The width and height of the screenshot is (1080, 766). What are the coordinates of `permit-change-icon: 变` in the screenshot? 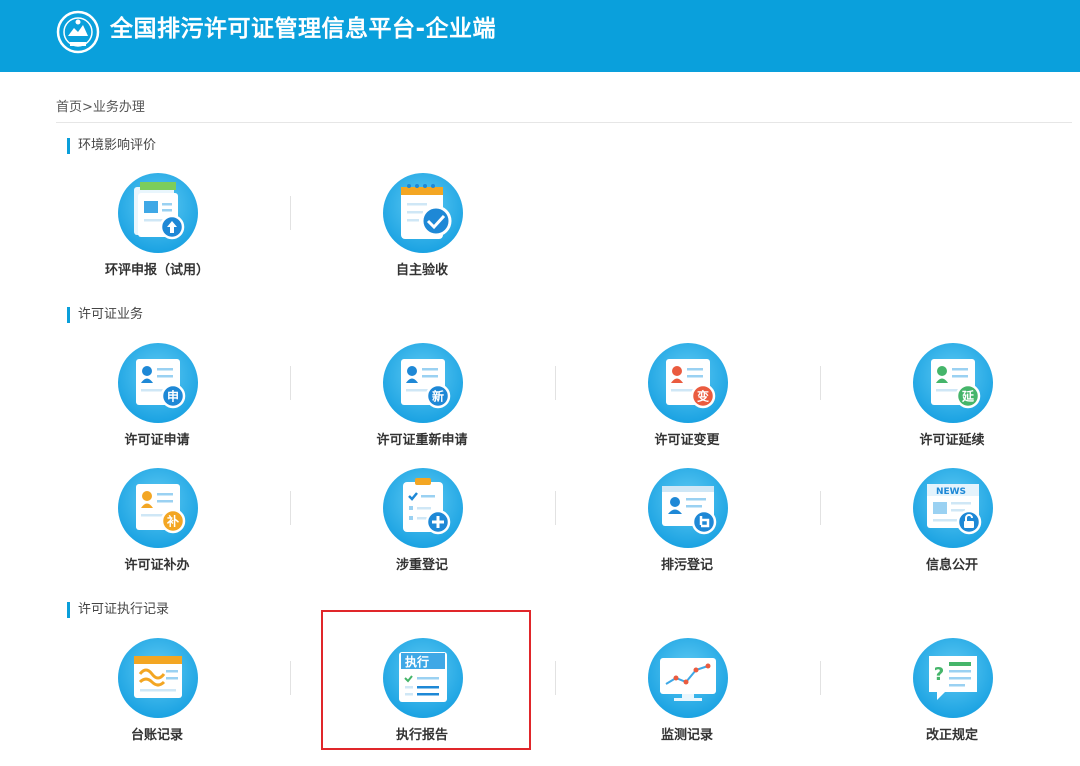 It's located at (688, 383).